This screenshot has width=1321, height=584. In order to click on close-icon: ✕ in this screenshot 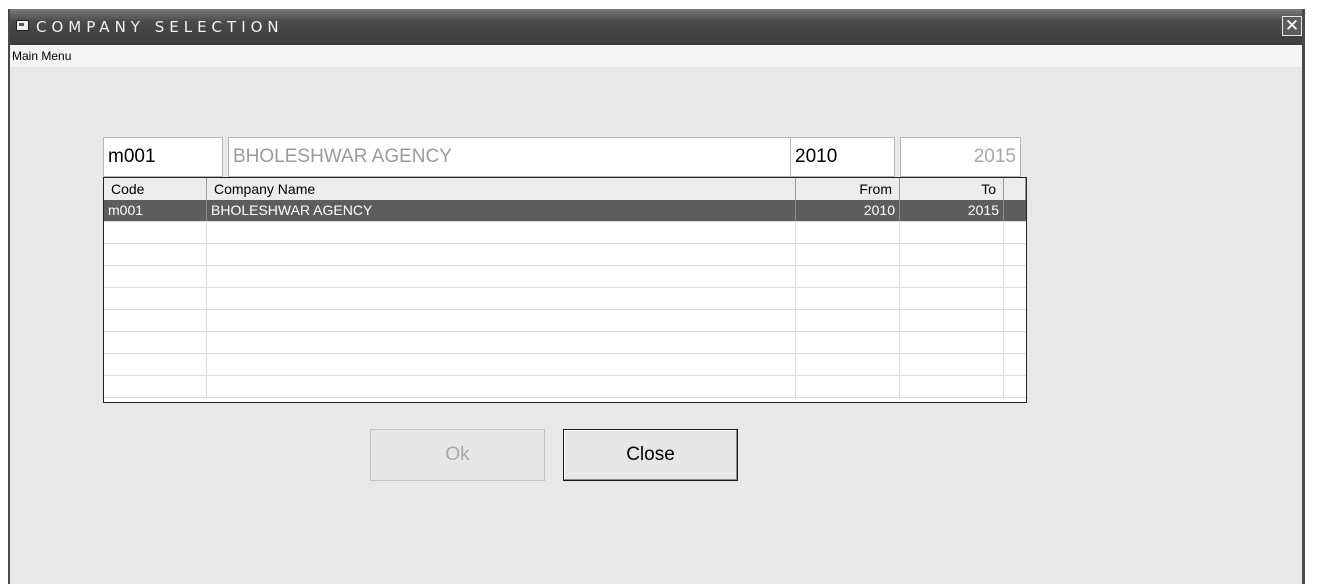, I will do `click(1292, 26)`.